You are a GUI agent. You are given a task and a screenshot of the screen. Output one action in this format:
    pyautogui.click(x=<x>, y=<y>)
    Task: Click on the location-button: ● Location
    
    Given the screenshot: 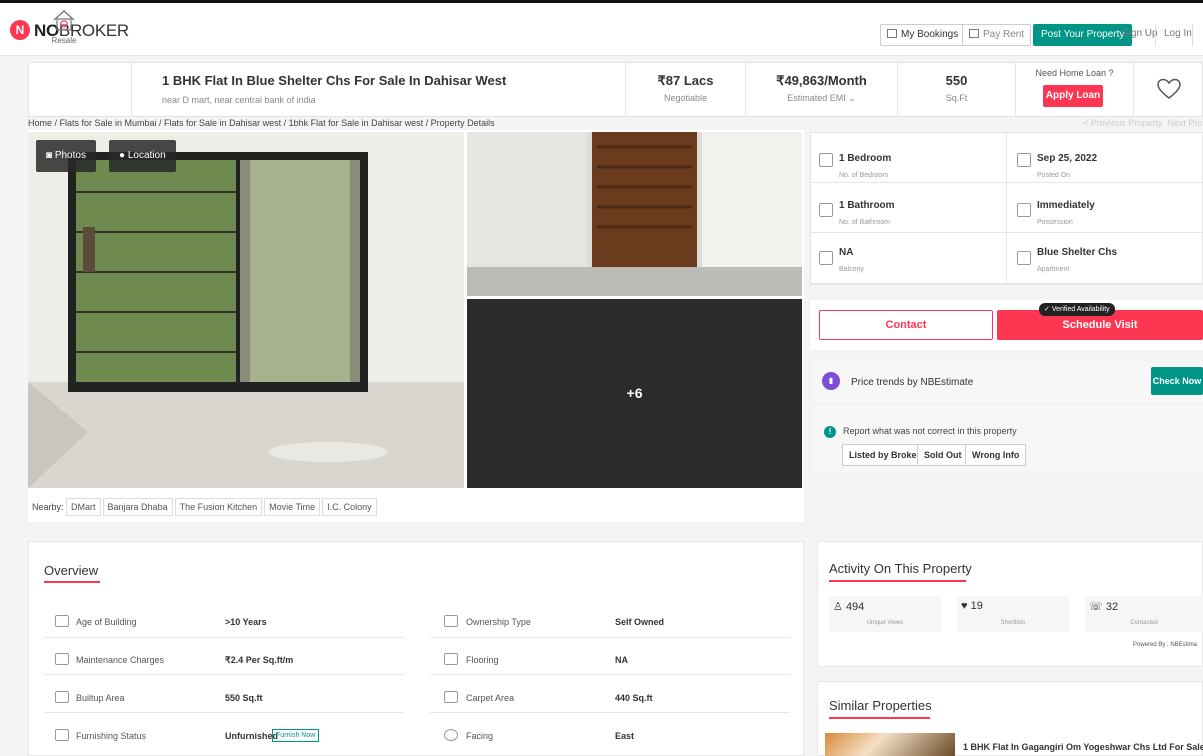 What is the action you would take?
    pyautogui.click(x=142, y=156)
    